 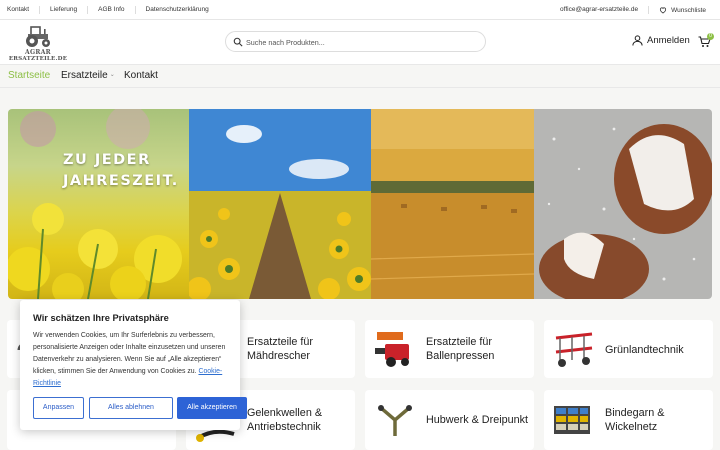 I want to click on email-link: office@agrar-ersatzteile.de, so click(x=605, y=10).